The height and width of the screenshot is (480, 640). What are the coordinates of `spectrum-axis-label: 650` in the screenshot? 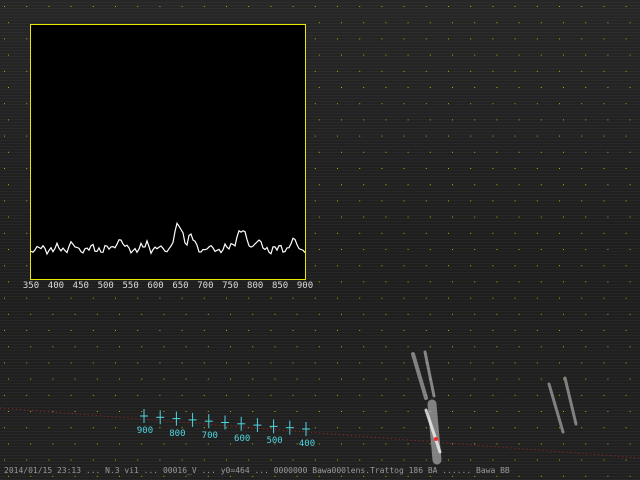 It's located at (180, 286).